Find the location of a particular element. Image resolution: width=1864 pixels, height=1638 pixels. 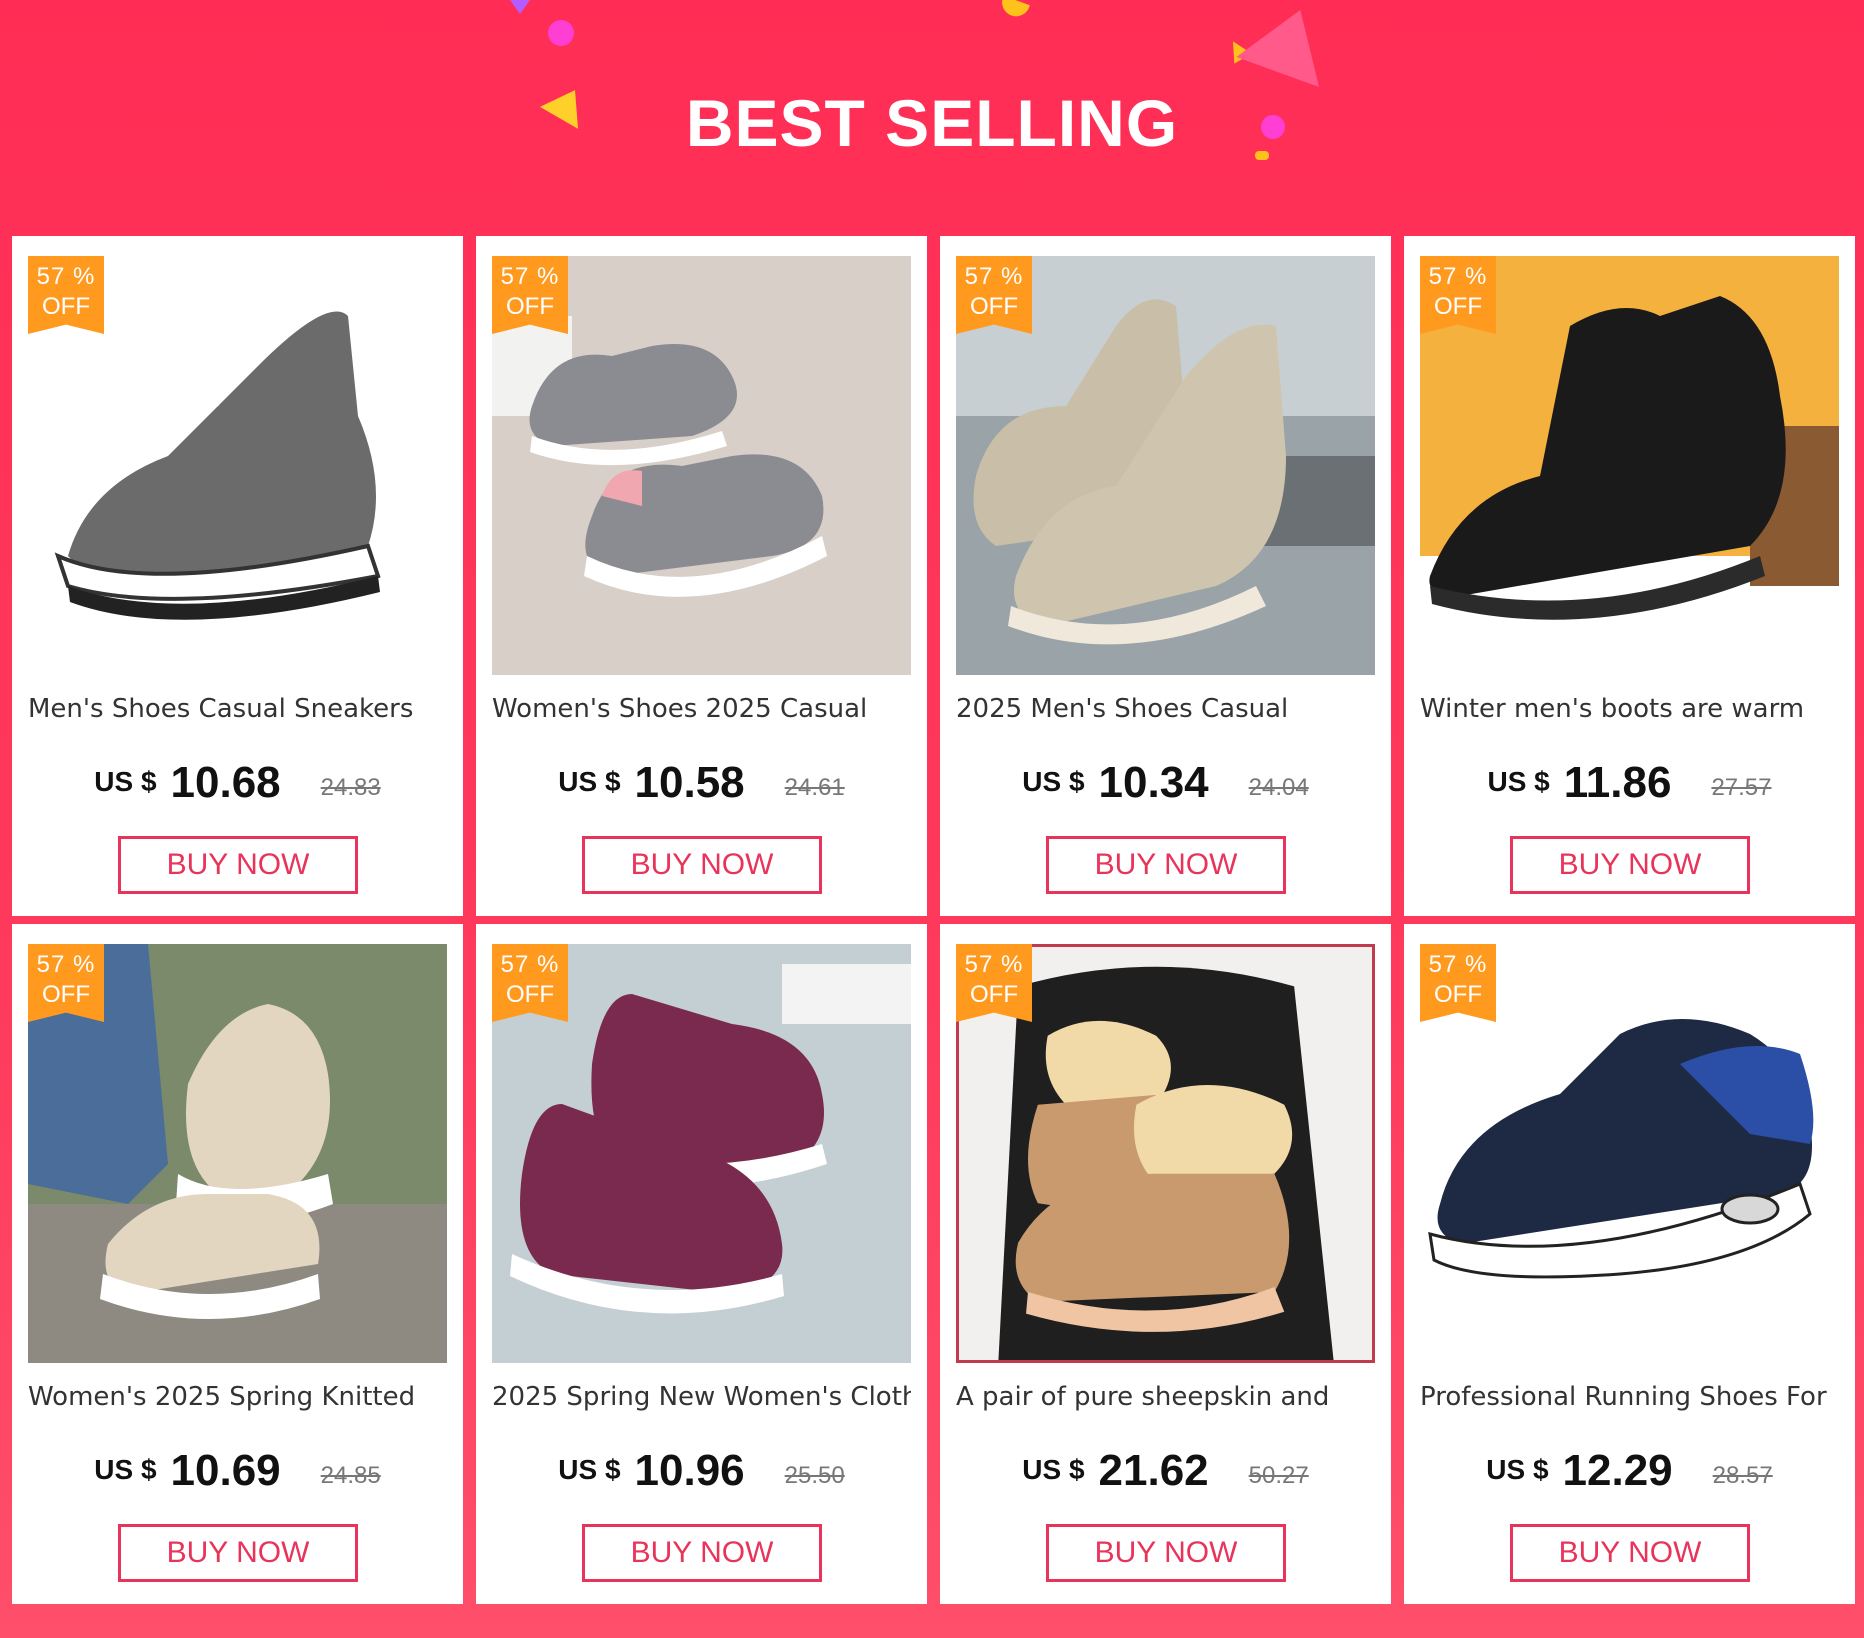

price-row: US $ 11.86 27.57 is located at coordinates (1629, 783).